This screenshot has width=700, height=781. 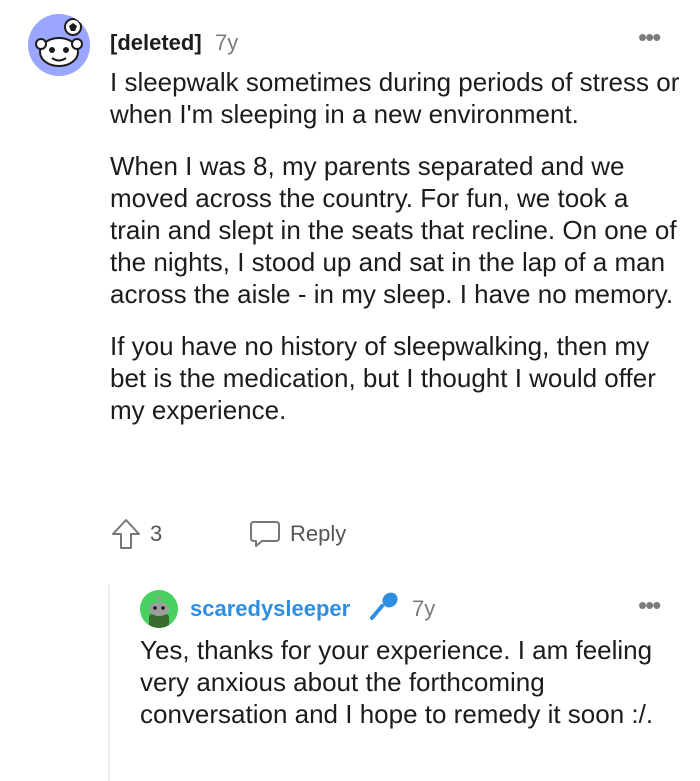 I want to click on thread-line, so click(x=109, y=683).